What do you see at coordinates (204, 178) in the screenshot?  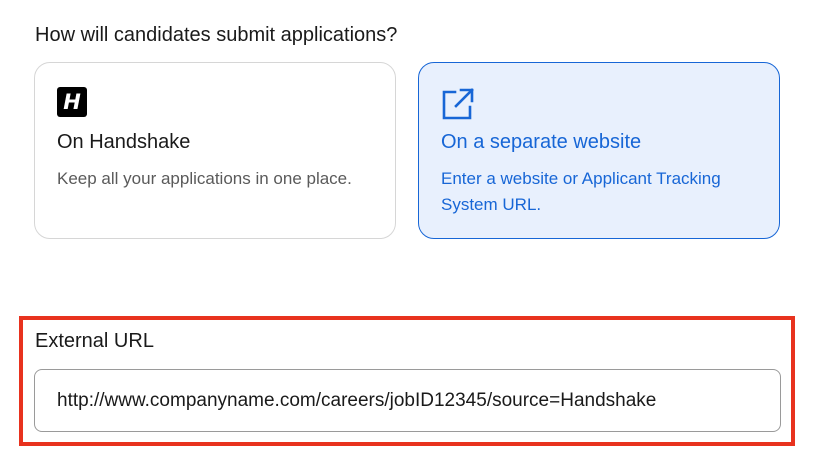 I see `option-description: Keep all your applications in one place.` at bounding box center [204, 178].